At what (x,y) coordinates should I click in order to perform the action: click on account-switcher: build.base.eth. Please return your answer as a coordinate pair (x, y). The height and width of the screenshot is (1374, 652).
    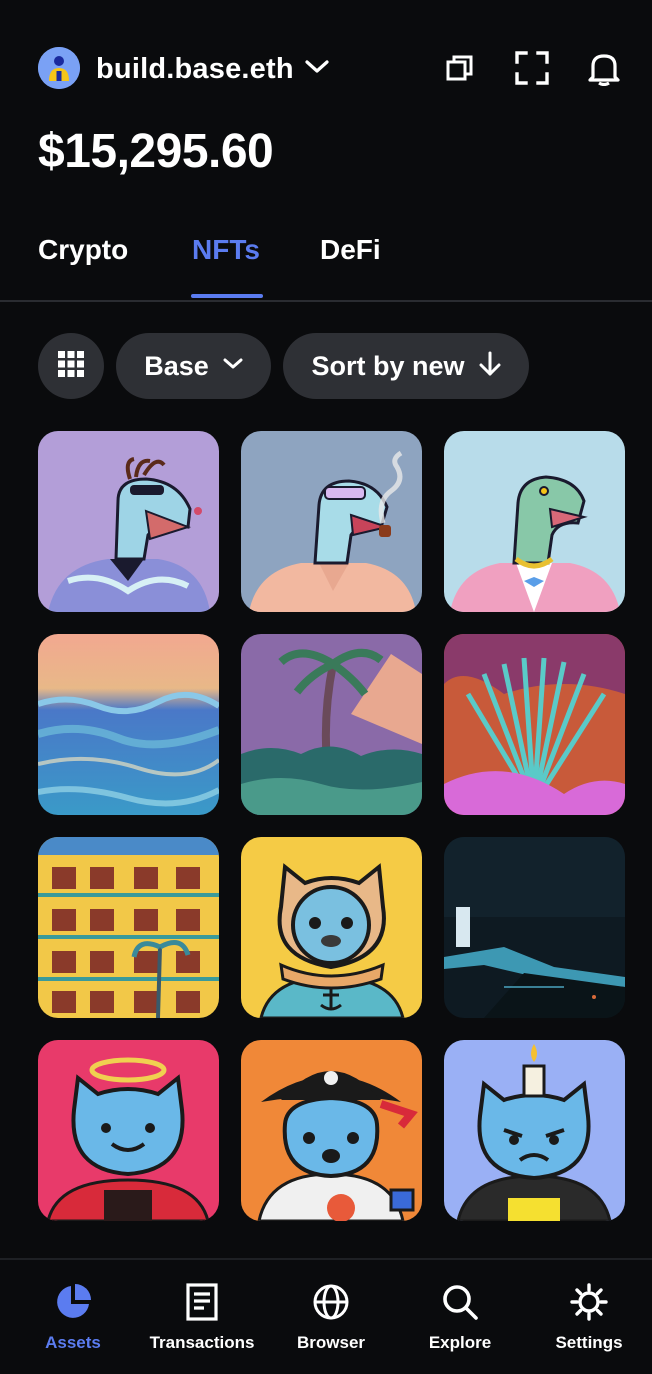
    Looking at the image, I should click on (213, 69).